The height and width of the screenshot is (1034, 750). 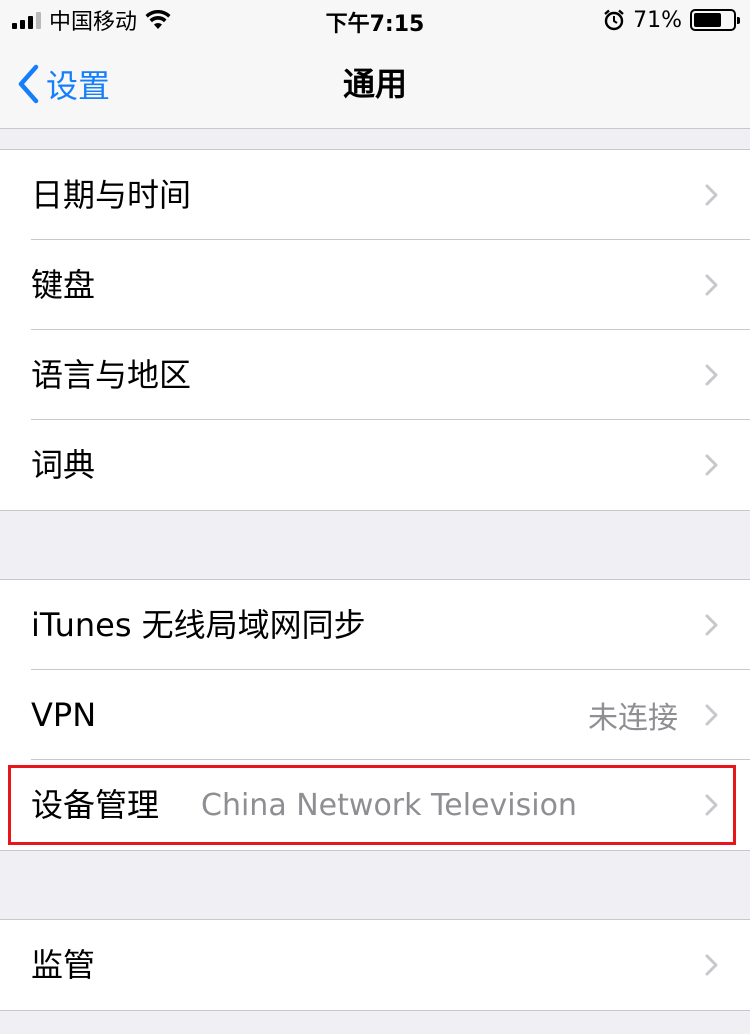 What do you see at coordinates (389, 805) in the screenshot?
I see `device-profile-value: China Network Television` at bounding box center [389, 805].